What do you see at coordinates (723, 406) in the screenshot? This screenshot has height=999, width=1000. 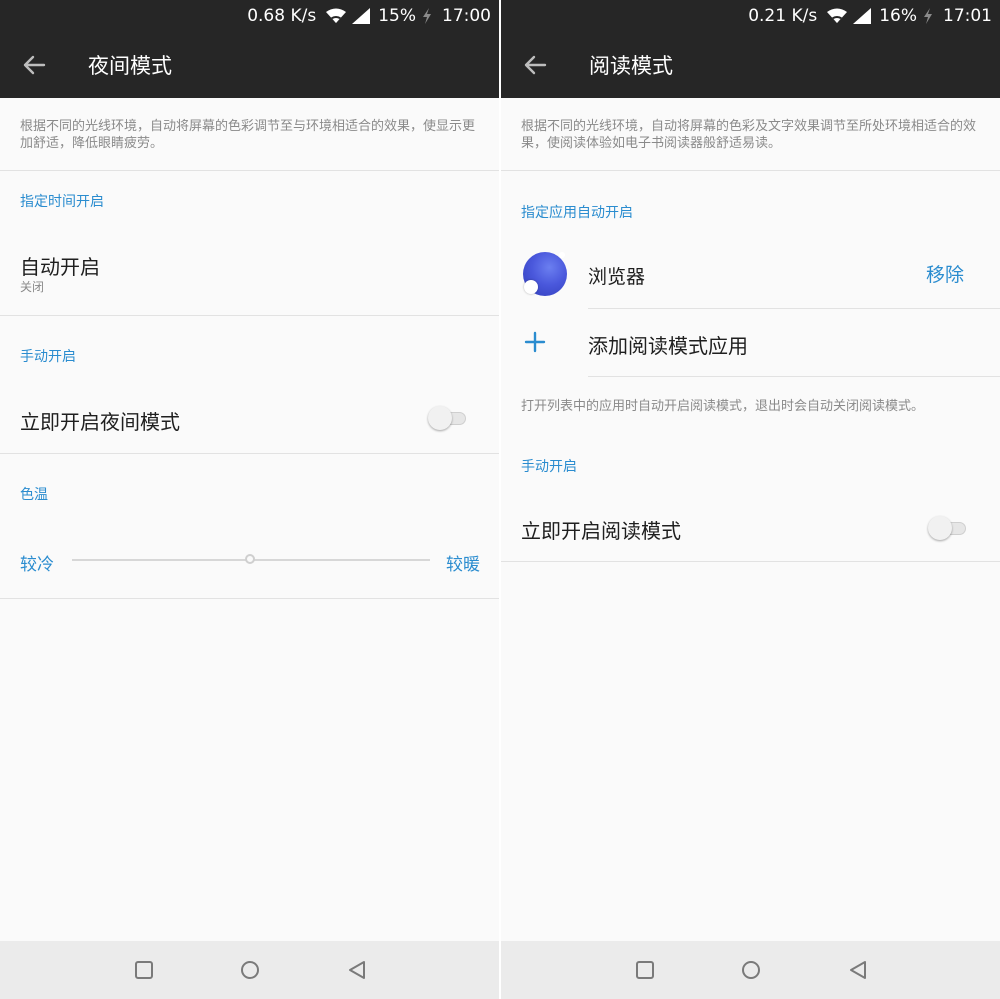 I see `apps-note: 打开列表中的应用时自动开启阅读模式，退出时会自动关闭阅读模式。` at bounding box center [723, 406].